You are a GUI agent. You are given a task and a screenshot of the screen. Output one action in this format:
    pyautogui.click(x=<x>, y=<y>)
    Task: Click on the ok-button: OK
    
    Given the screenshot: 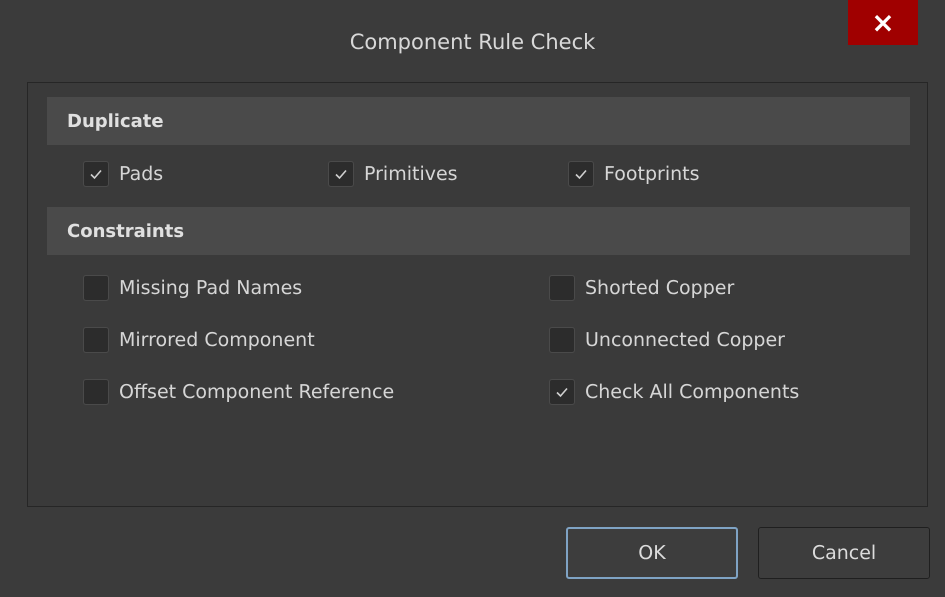 What is the action you would take?
    pyautogui.click(x=652, y=553)
    